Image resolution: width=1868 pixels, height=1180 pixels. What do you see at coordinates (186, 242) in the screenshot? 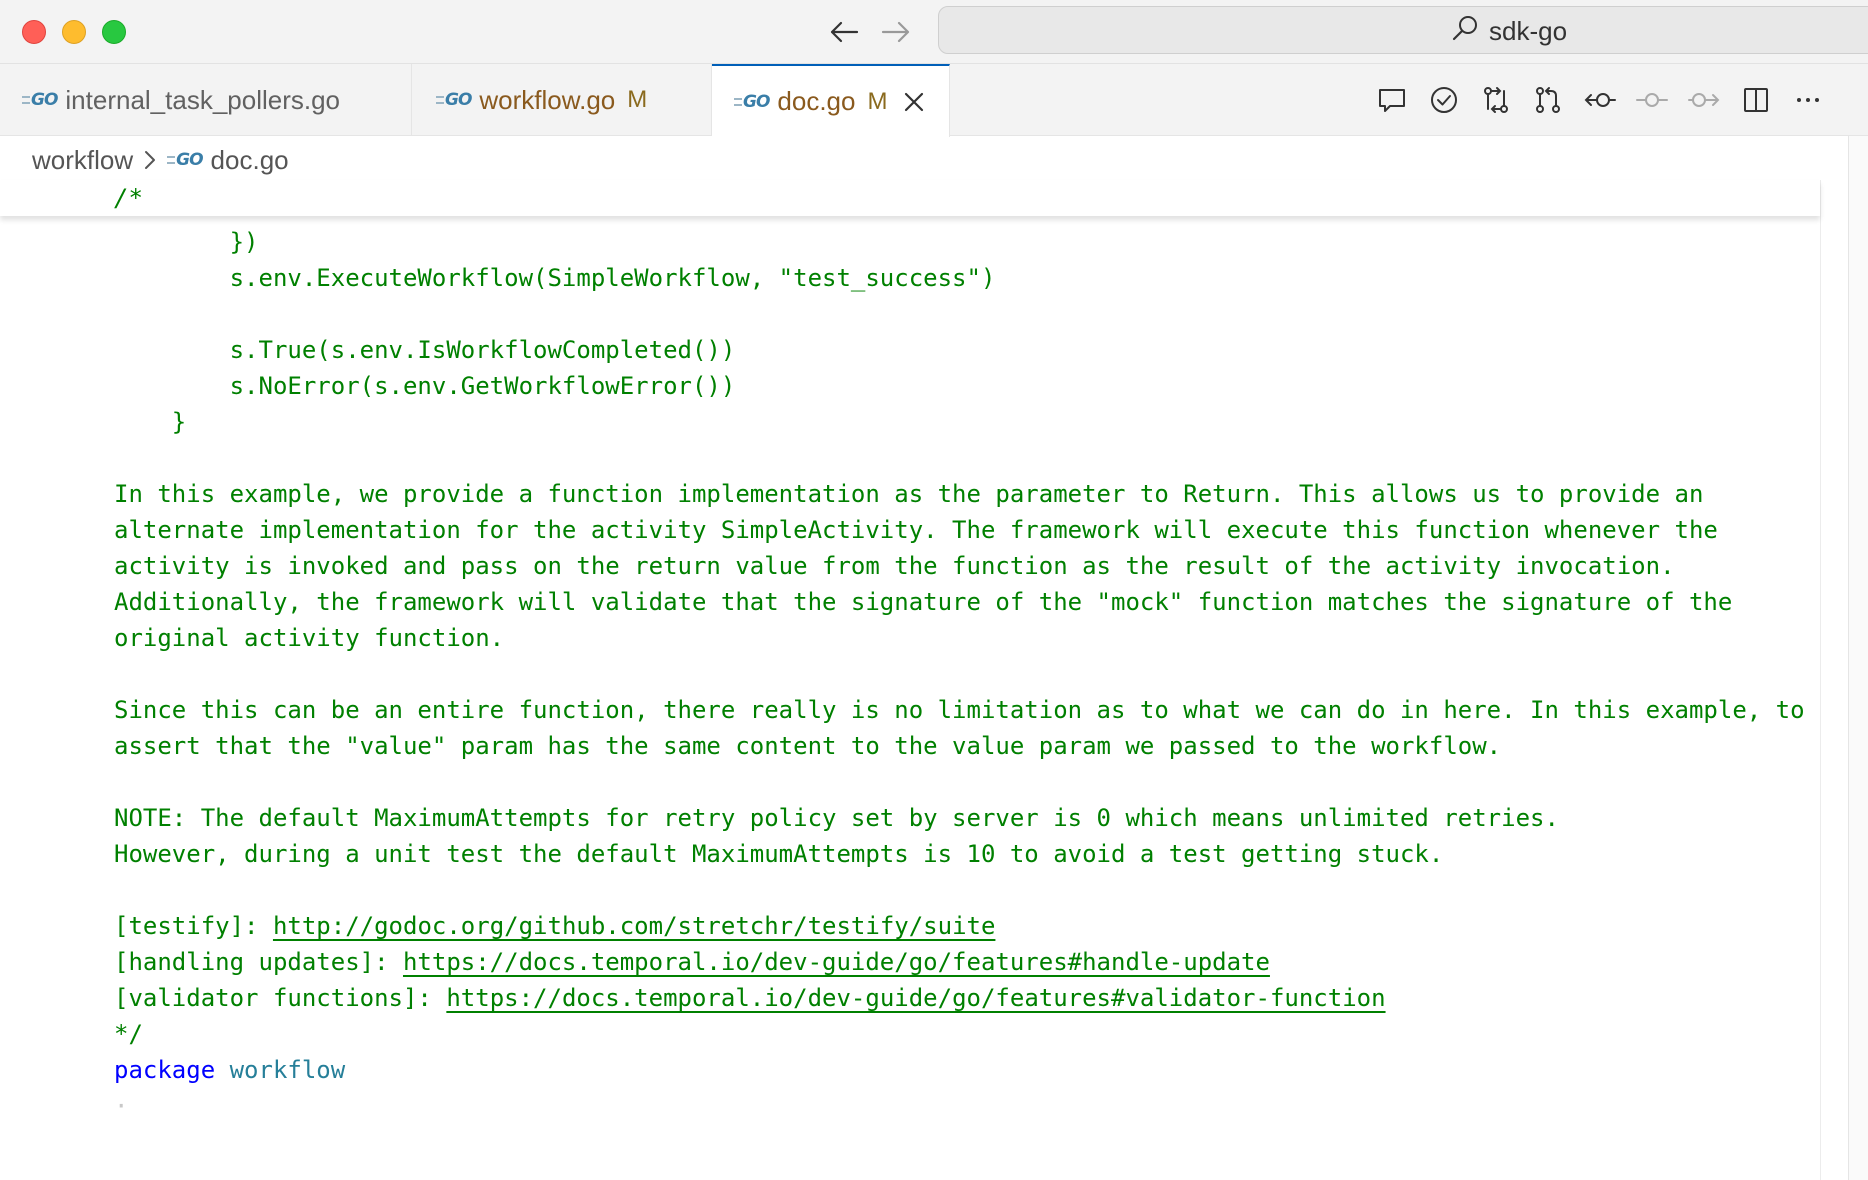
I see `code-line: })` at bounding box center [186, 242].